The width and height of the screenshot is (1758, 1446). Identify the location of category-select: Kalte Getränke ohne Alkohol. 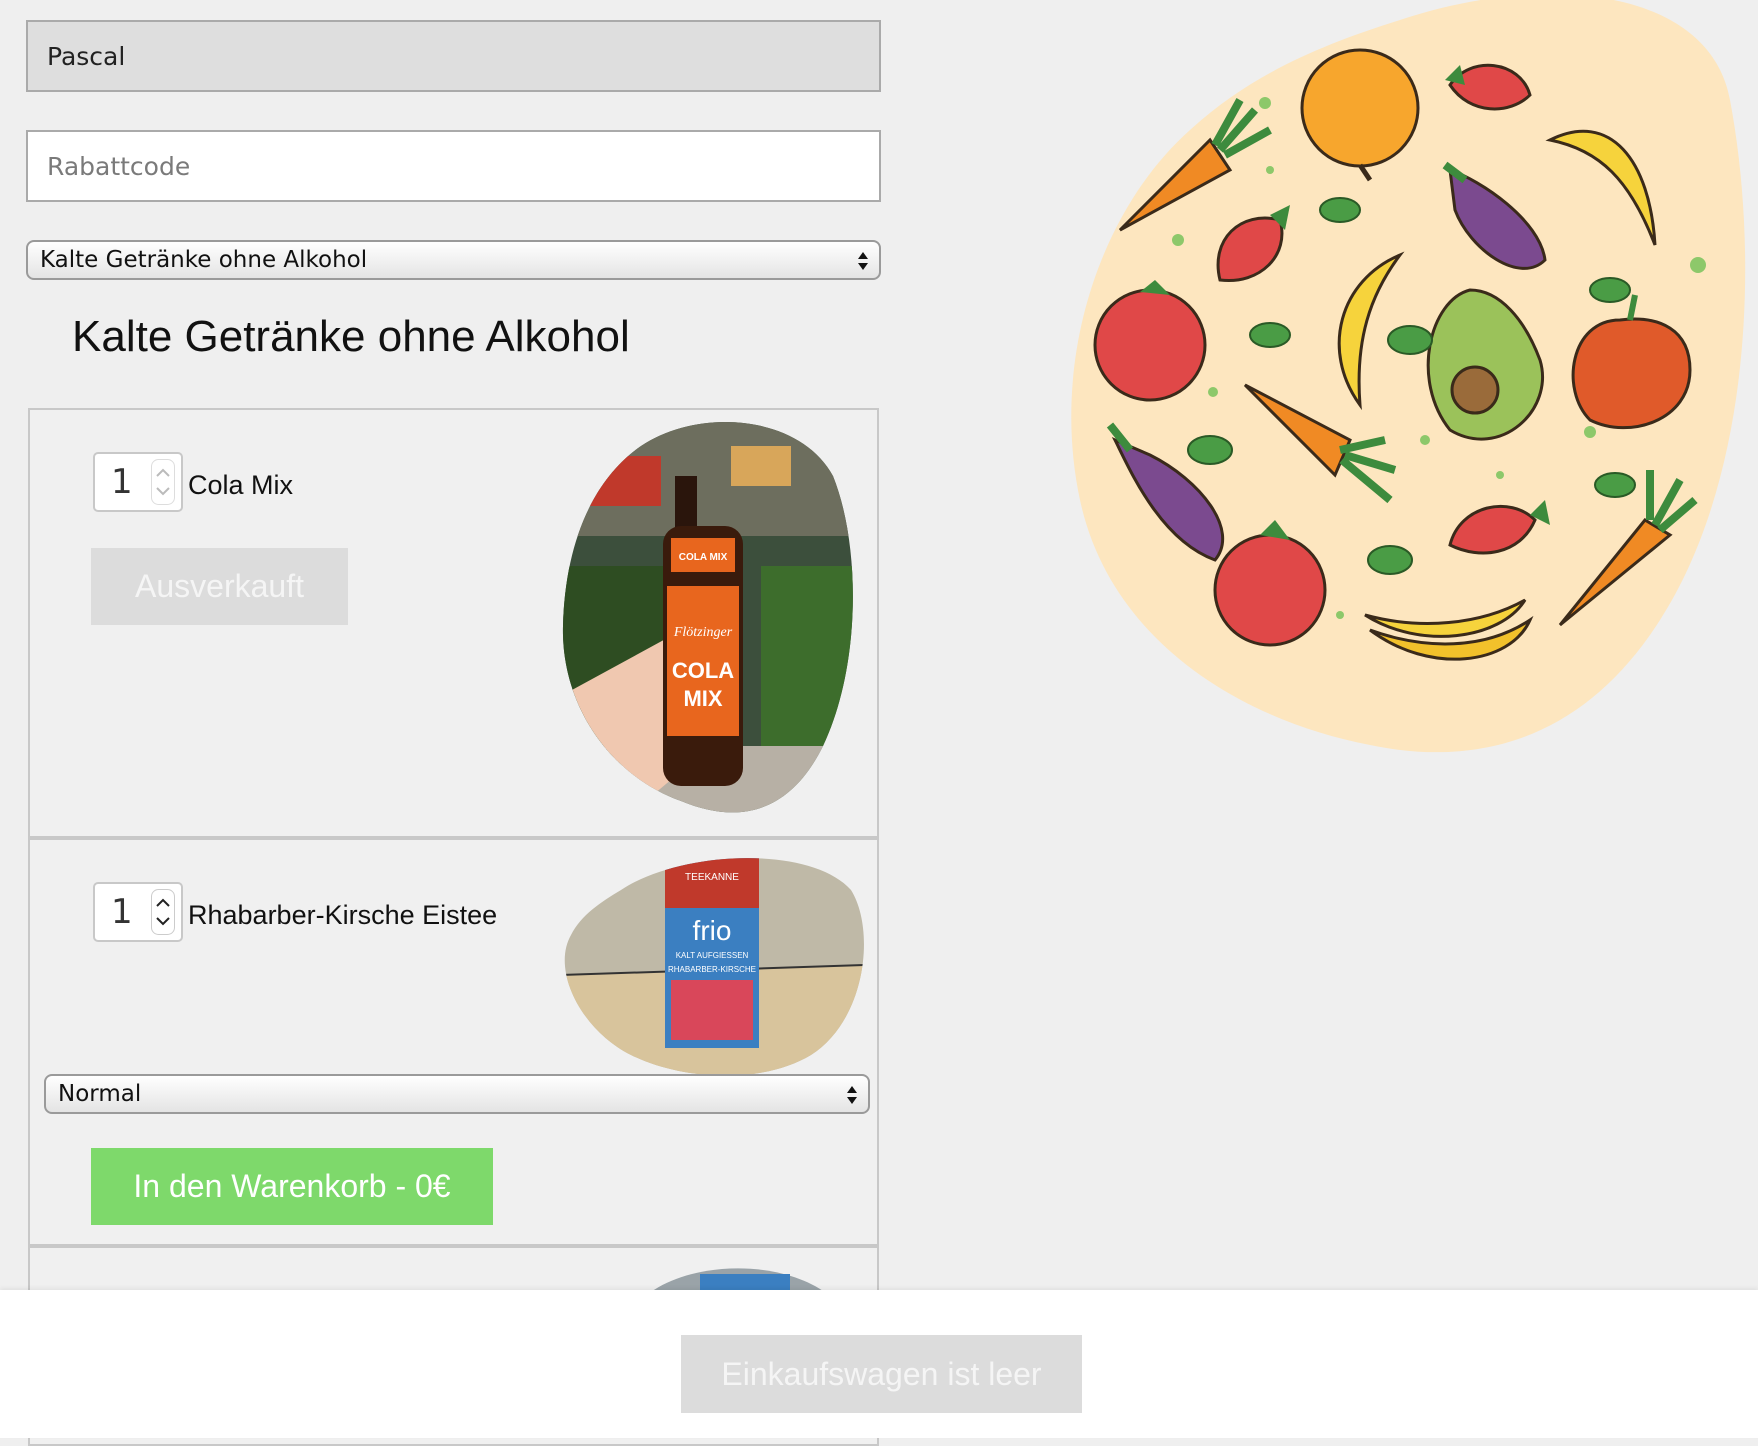
(453, 260).